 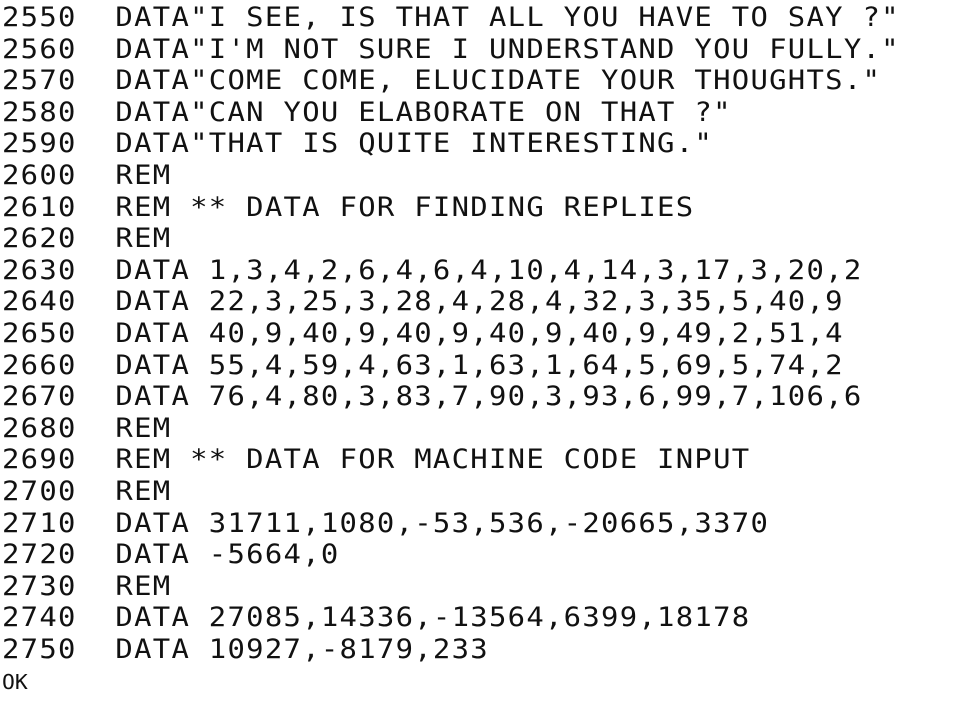 I want to click on line-statement: DATA"CAN YOU ELABORATE ON THAT ?", so click(x=423, y=112).